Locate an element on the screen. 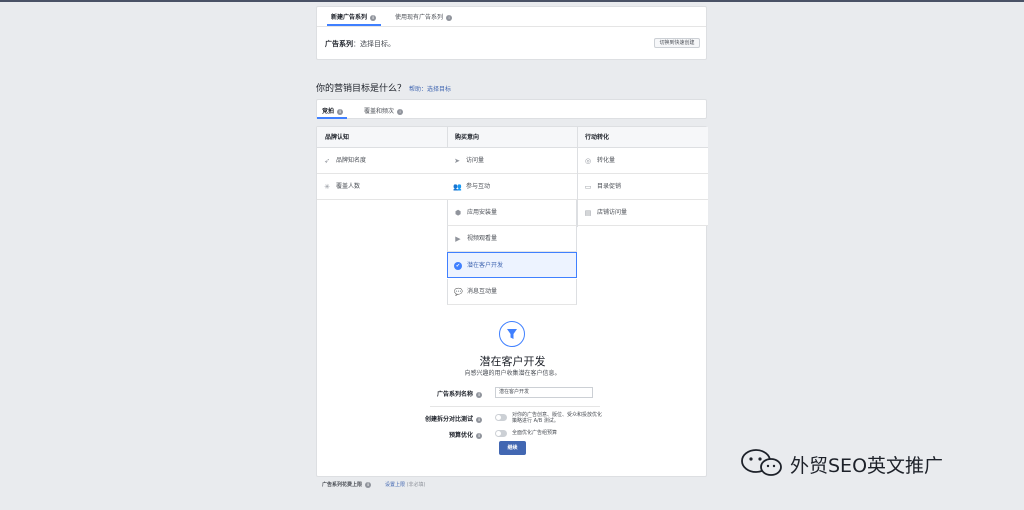  tab-existing-campaign: 使用现有广告系列 i is located at coordinates (424, 16).